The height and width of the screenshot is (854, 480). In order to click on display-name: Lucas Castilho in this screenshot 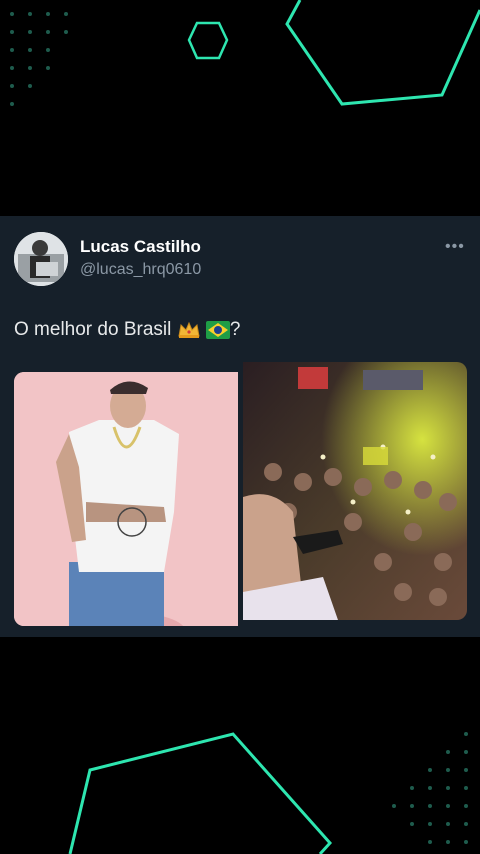, I will do `click(140, 247)`.